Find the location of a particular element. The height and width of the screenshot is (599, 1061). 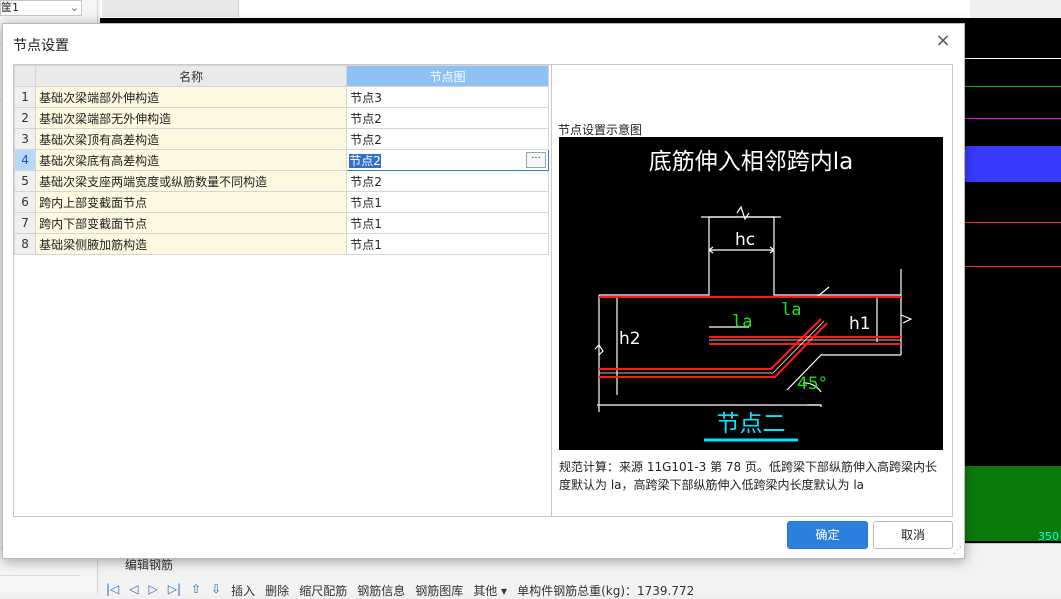

scale-rebar-button: 缩尺配筋 is located at coordinates (323, 590).